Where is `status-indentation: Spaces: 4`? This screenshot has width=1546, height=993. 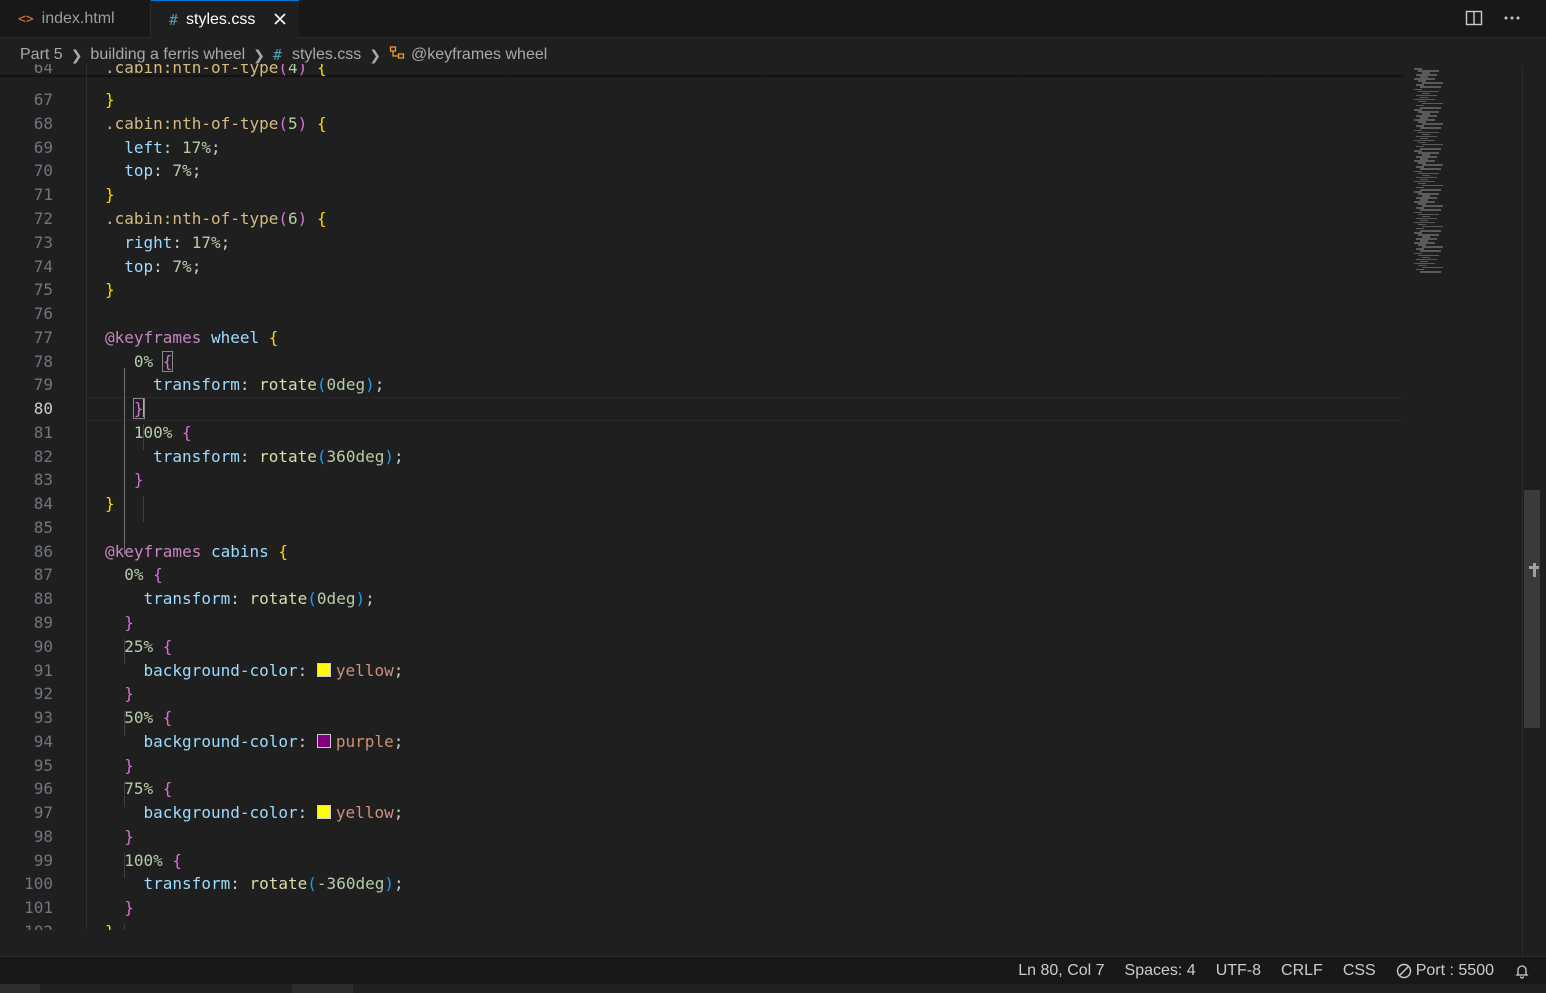
status-indentation: Spaces: 4 is located at coordinates (1160, 971).